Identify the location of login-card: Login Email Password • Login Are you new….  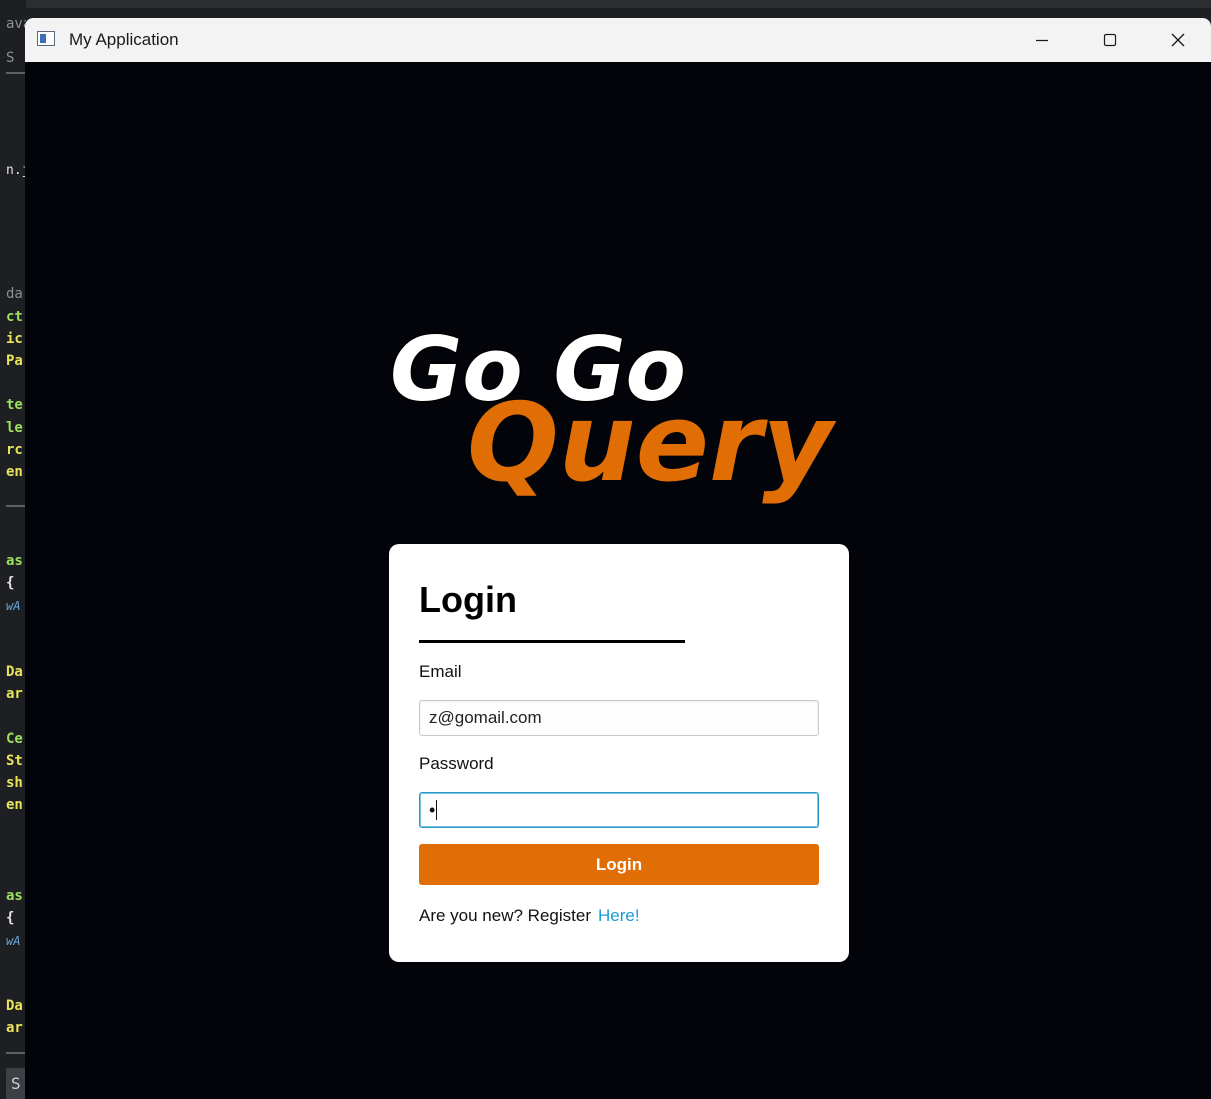
(619, 753).